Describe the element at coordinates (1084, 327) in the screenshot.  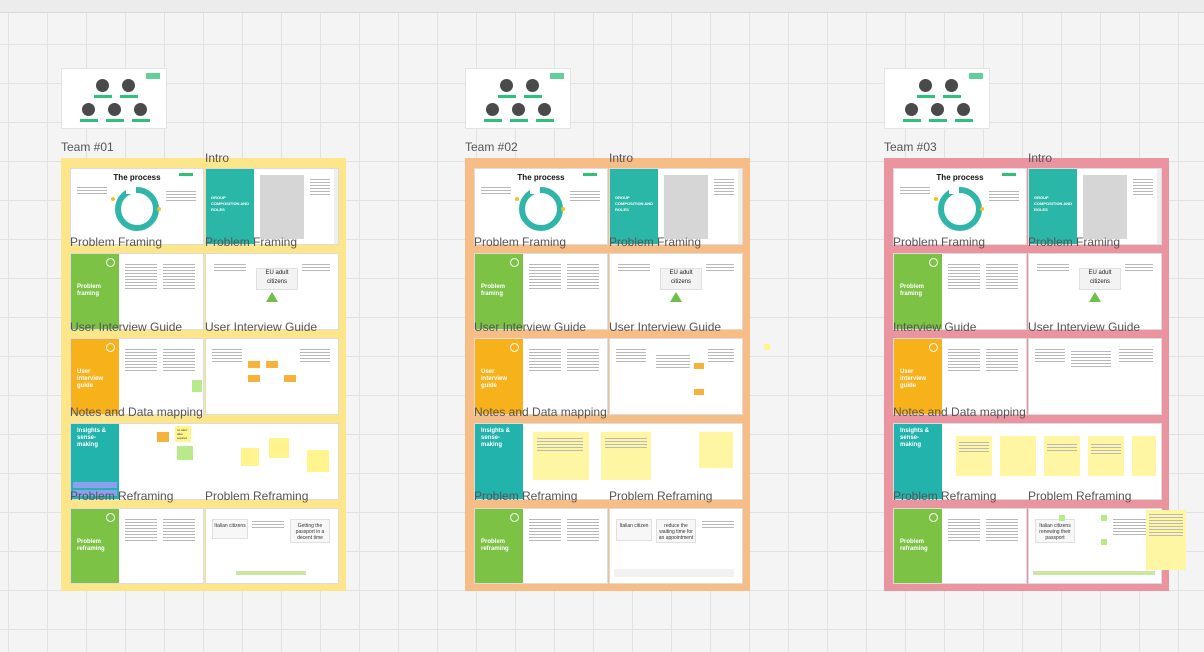
I see `section-label-user-interview-guide: User Interview Guide` at that location.